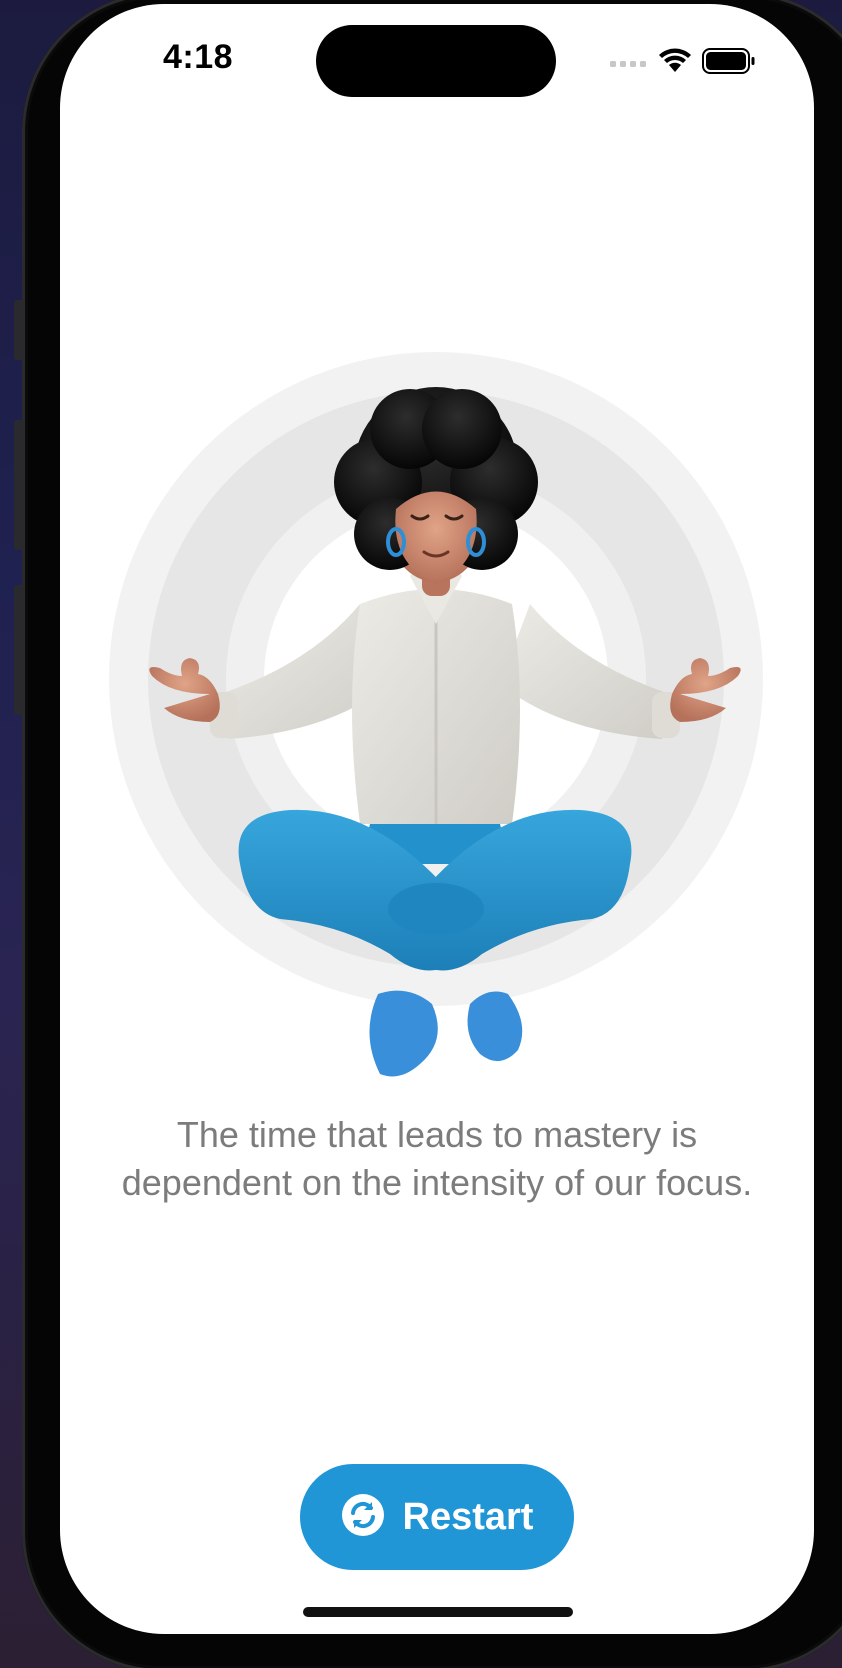  I want to click on volume-down-button, so click(19, 650).